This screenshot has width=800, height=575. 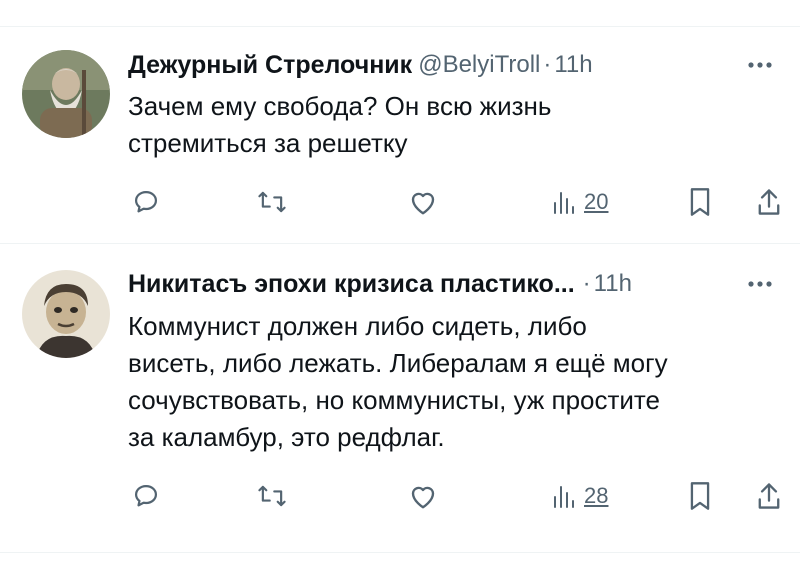 What do you see at coordinates (286, 437) in the screenshot?
I see `tweet-text-line: за каламбур, это редфлаг.` at bounding box center [286, 437].